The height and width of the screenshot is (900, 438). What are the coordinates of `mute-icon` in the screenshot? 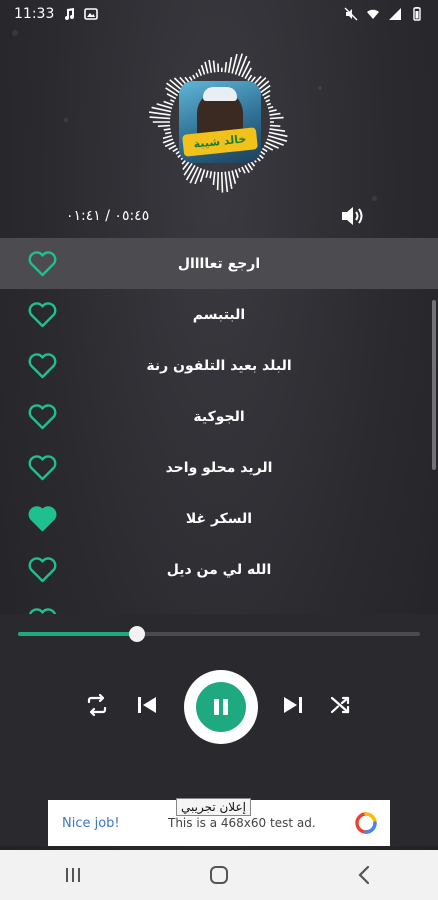 It's located at (351, 14).